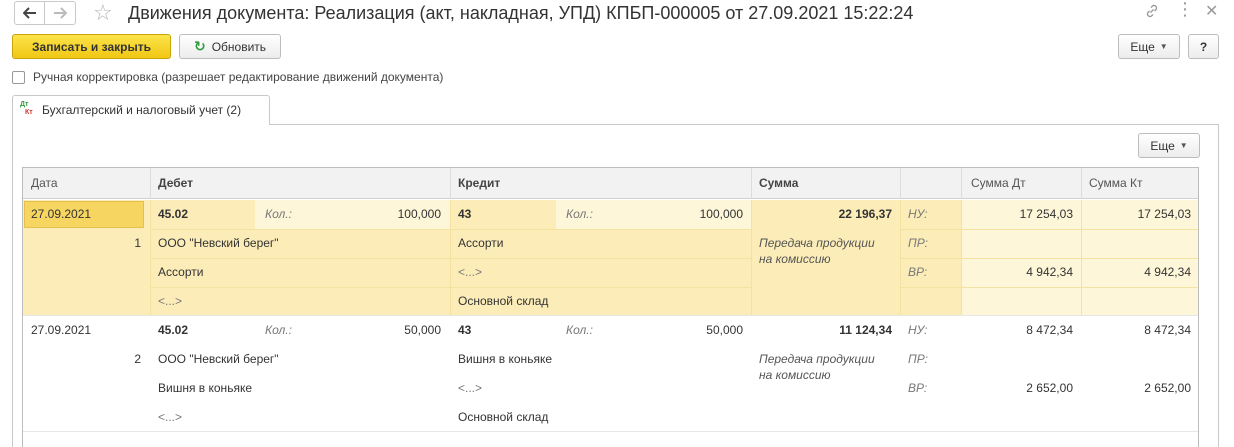 The width and height of the screenshot is (1234, 447). Describe the element at coordinates (998, 183) in the screenshot. I see `col-sum-dt: Сумма Дт` at that location.